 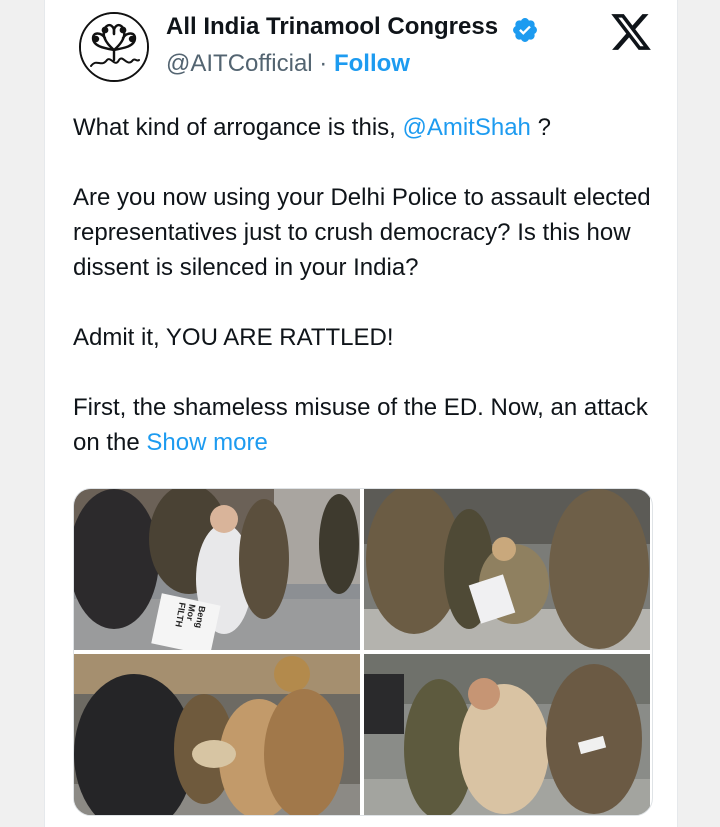 I want to click on trinamool-logo, so click(x=114, y=47).